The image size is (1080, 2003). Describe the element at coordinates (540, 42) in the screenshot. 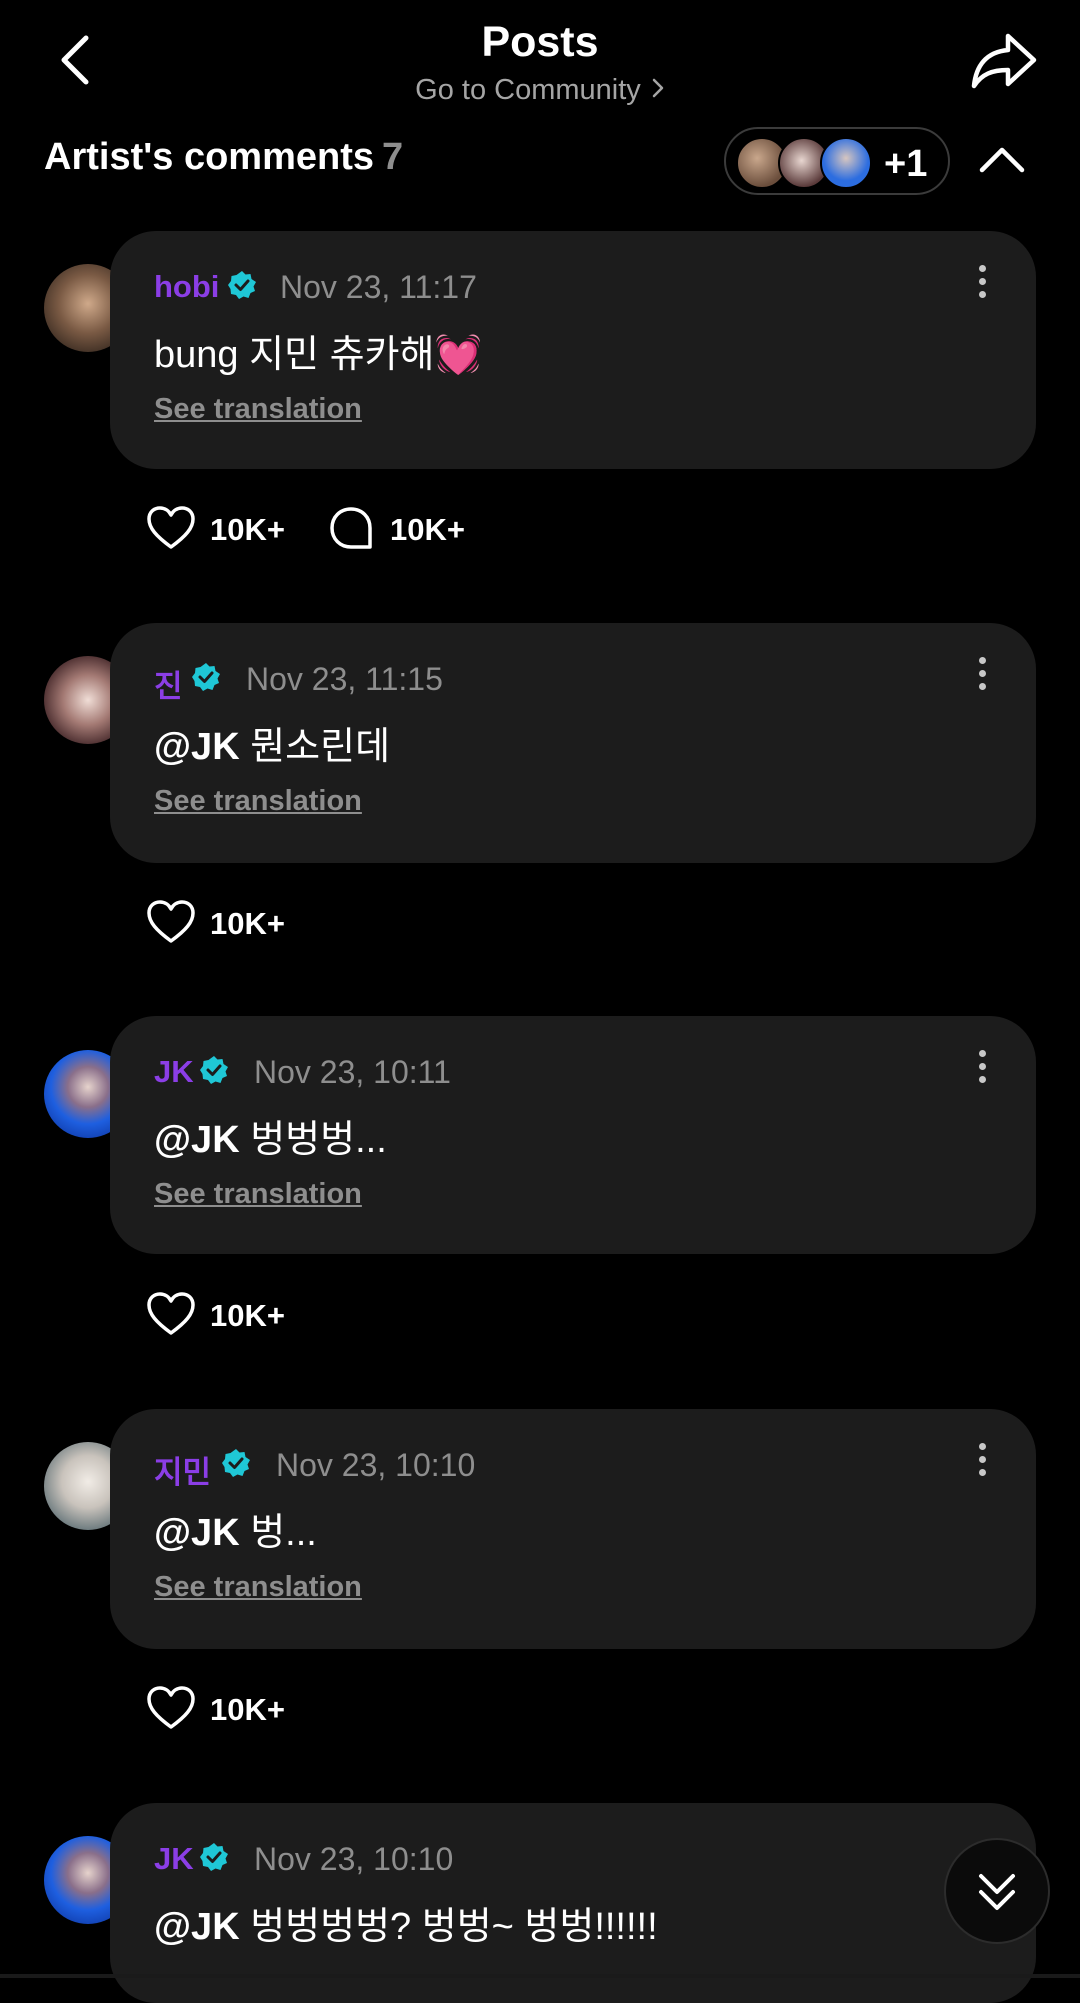

I see `page-title: Posts` at that location.